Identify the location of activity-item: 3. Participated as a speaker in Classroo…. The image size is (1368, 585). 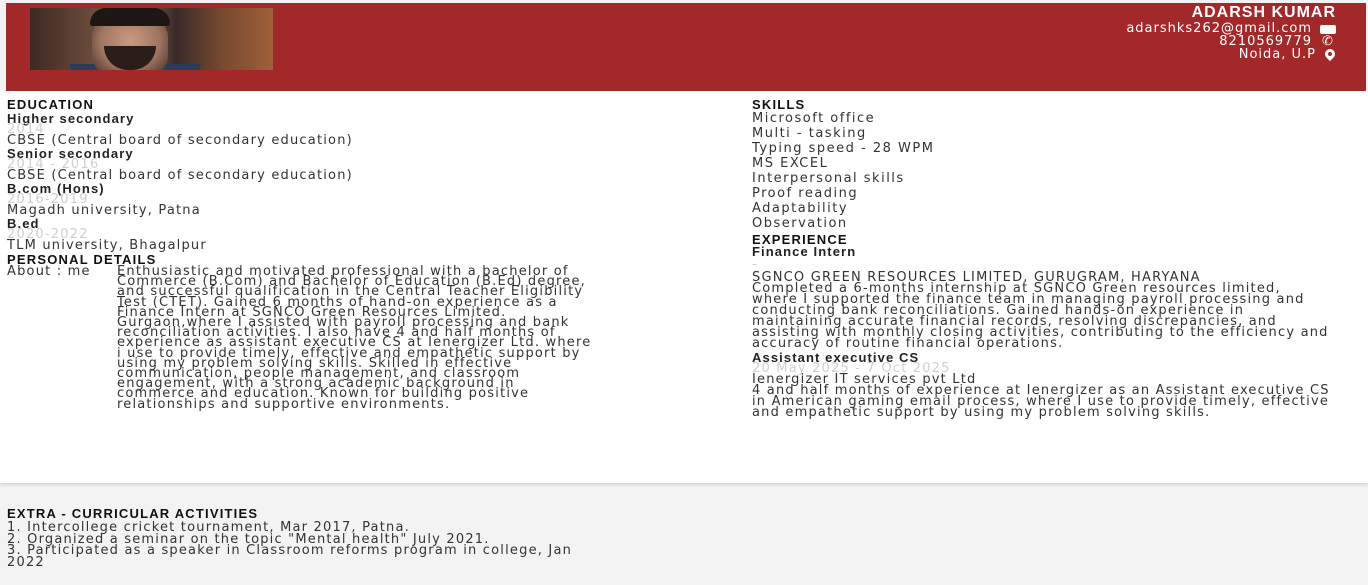
(290, 556).